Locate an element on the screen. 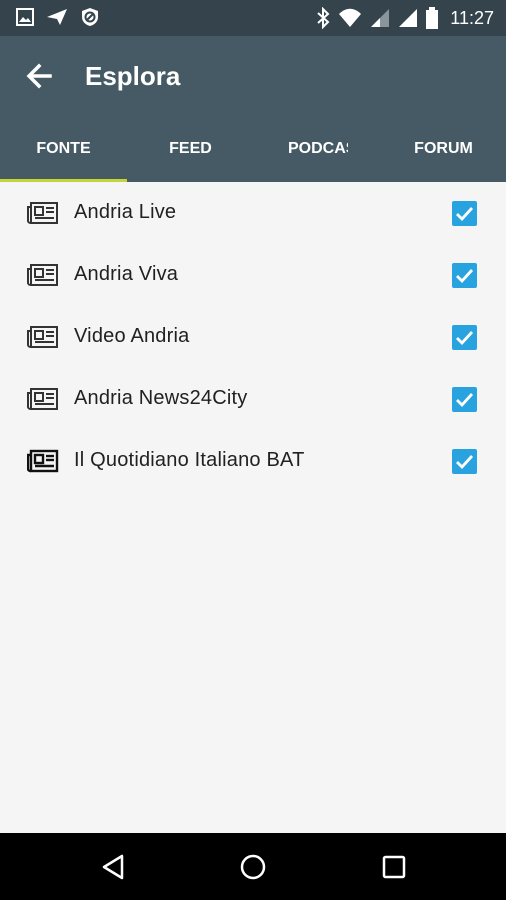 This screenshot has height=900, width=506. tab-podcast: PODCAST is located at coordinates (301, 155).